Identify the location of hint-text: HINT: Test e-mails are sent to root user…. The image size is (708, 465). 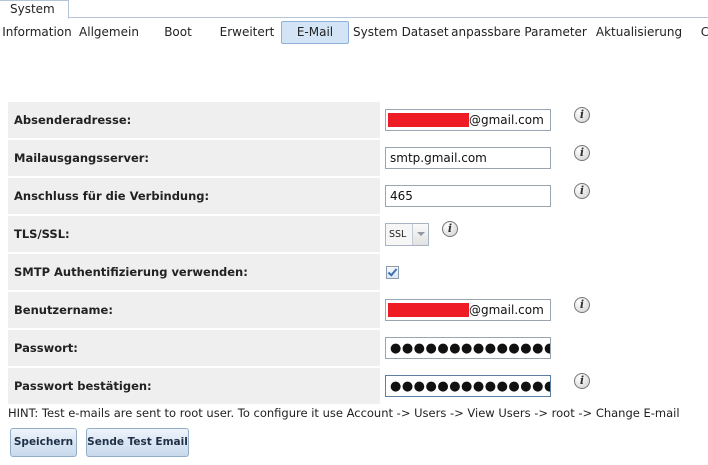
(344, 413).